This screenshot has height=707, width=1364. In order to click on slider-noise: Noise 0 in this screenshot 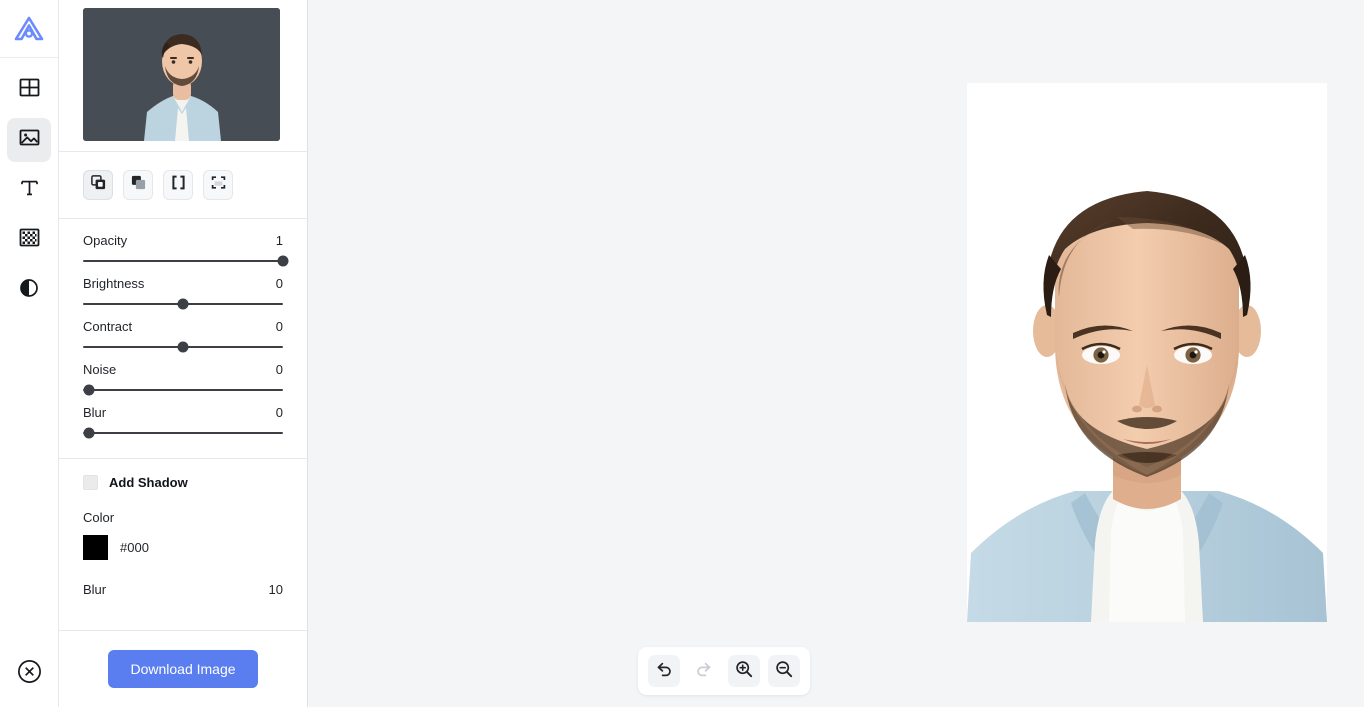, I will do `click(183, 379)`.